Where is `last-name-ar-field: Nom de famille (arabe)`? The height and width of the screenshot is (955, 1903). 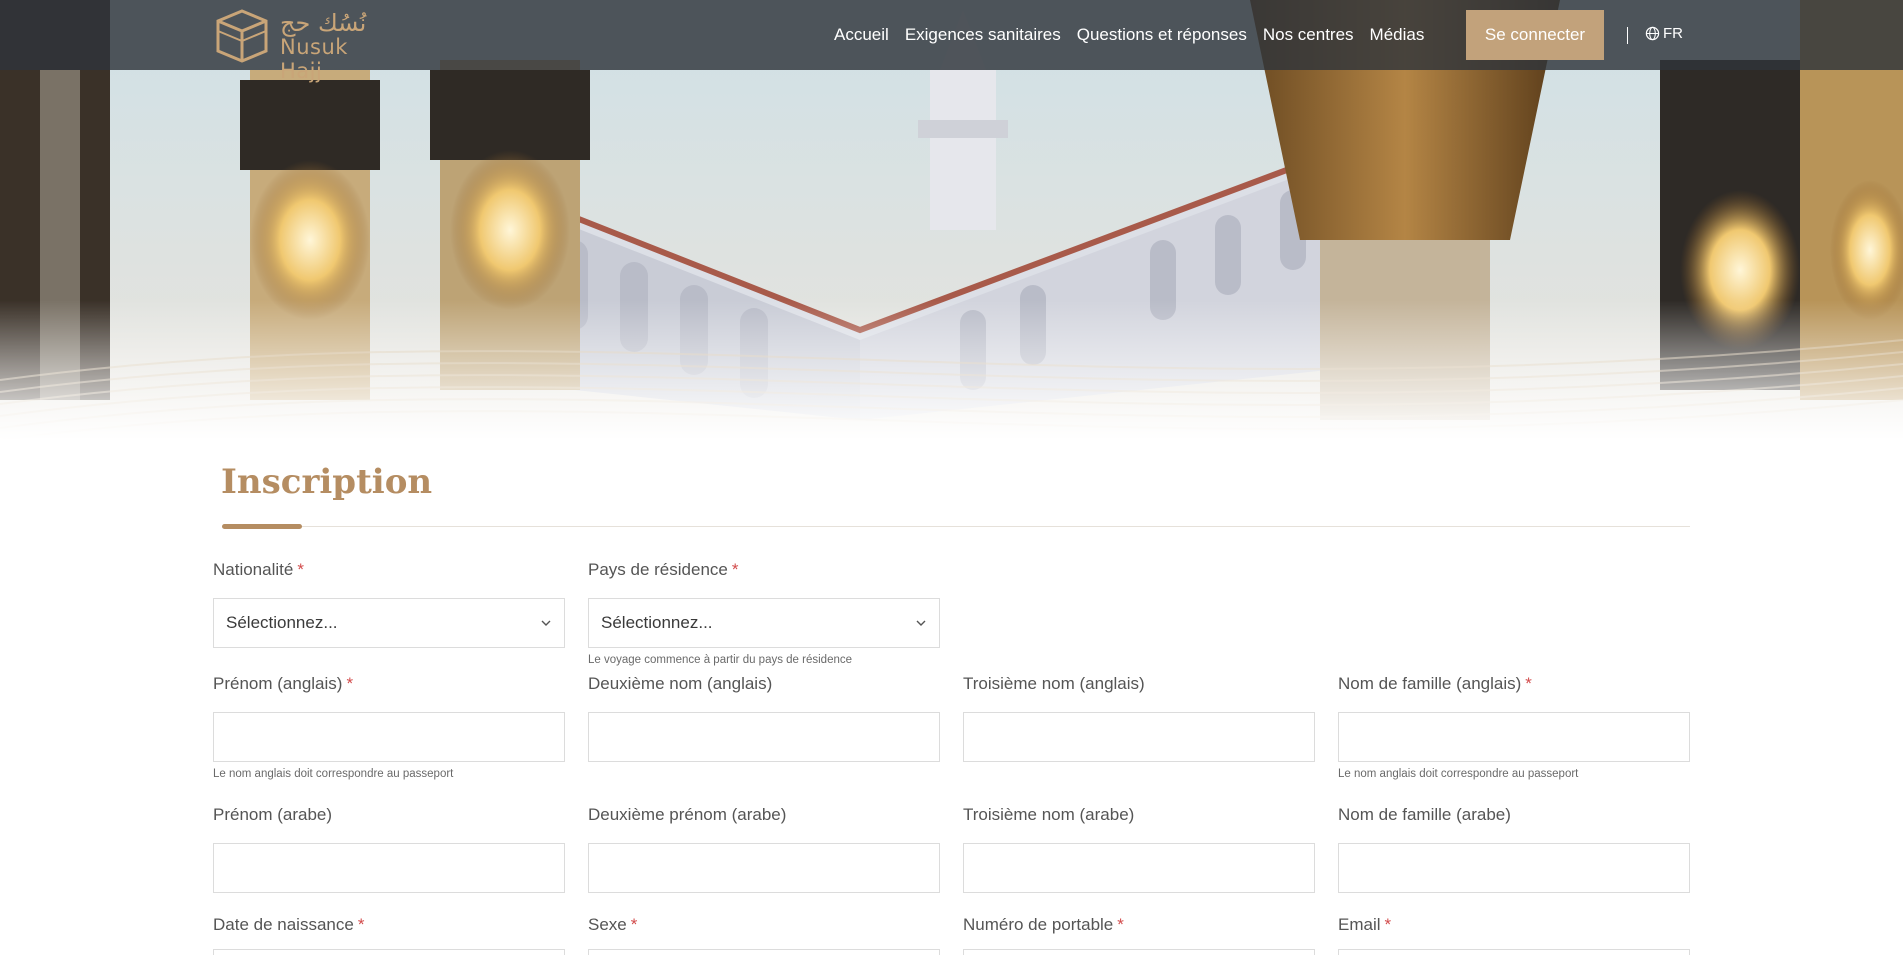
last-name-ar-field: Nom de famille (arabe) is located at coordinates (1514, 849).